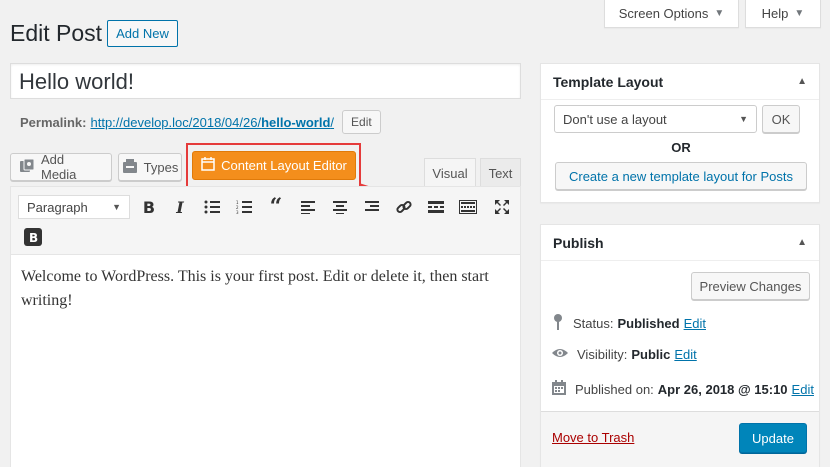 The height and width of the screenshot is (467, 830). What do you see at coordinates (176, 122) in the screenshot?
I see `permalink-base: http://develop.loc/2018/04/26/` at bounding box center [176, 122].